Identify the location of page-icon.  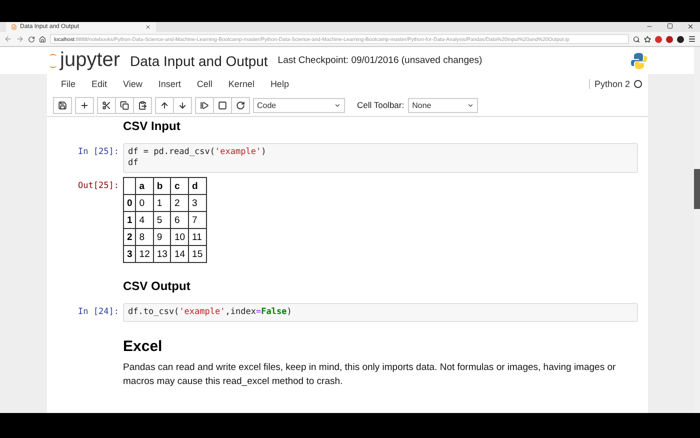
(14, 27).